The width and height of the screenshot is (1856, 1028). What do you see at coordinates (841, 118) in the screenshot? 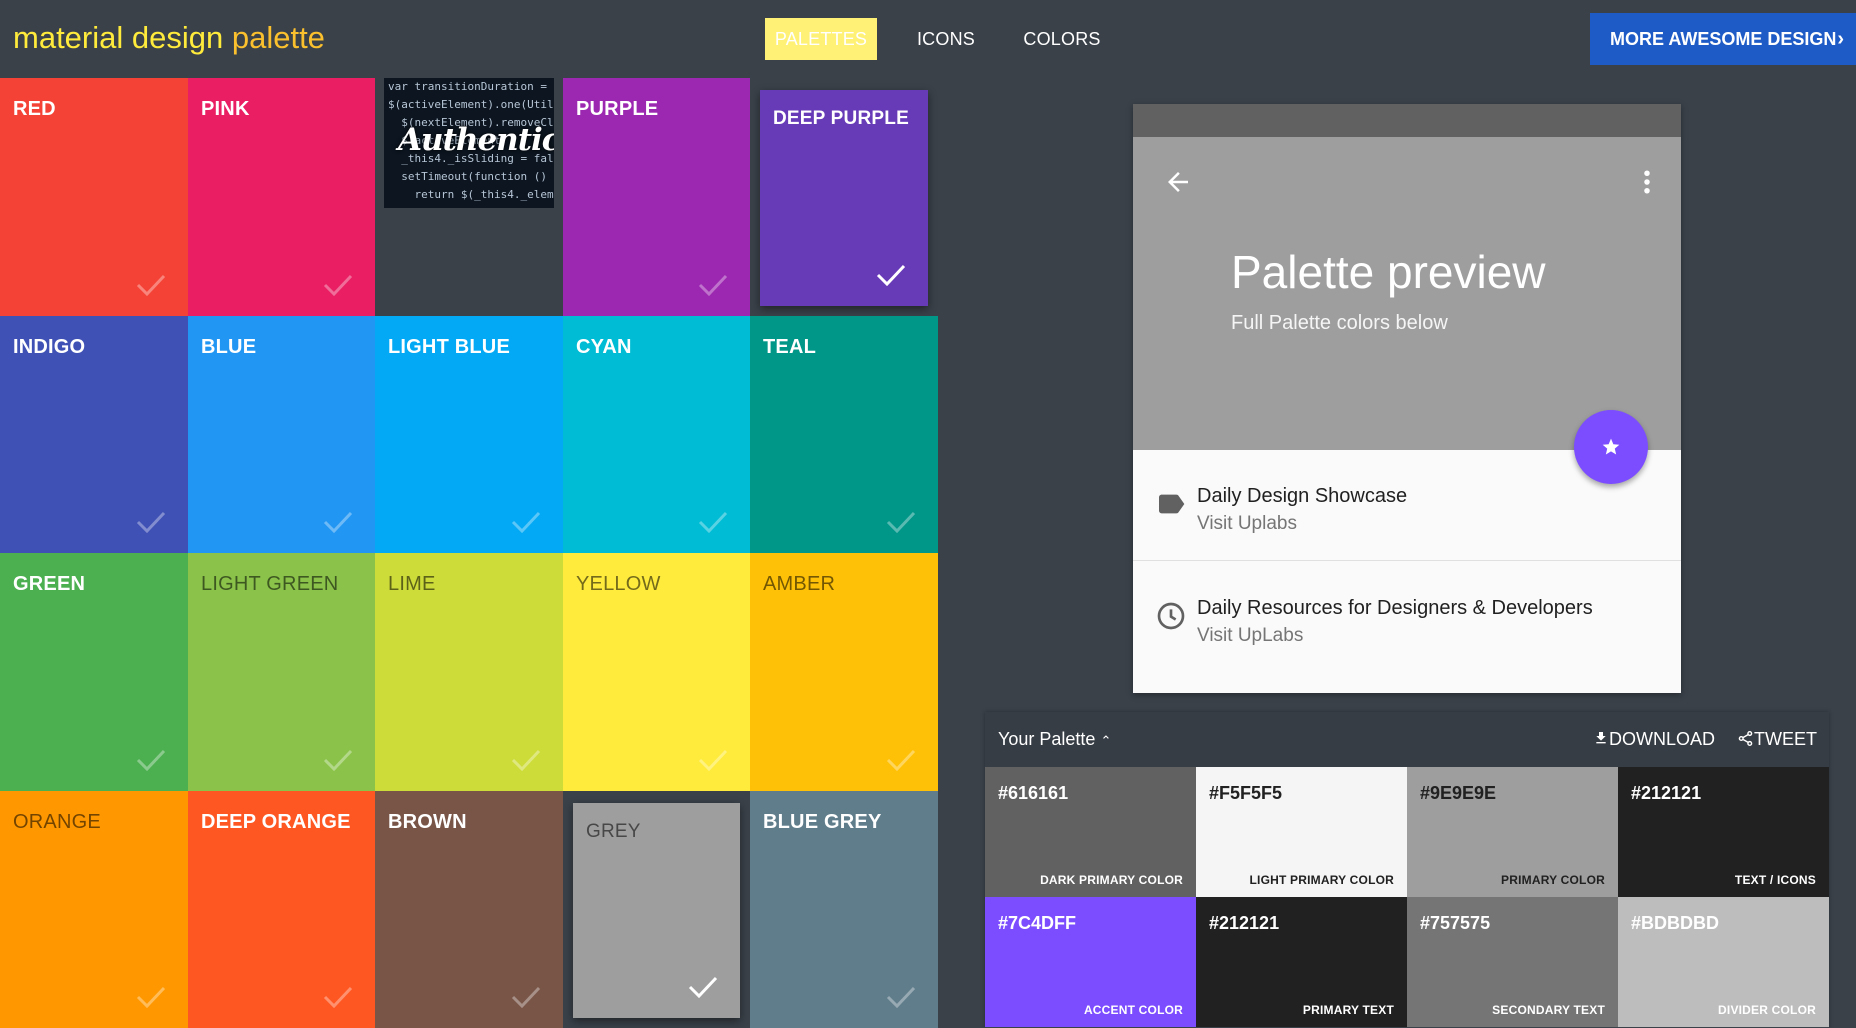
I see `color-tile-label: DEEP PURPLE` at bounding box center [841, 118].